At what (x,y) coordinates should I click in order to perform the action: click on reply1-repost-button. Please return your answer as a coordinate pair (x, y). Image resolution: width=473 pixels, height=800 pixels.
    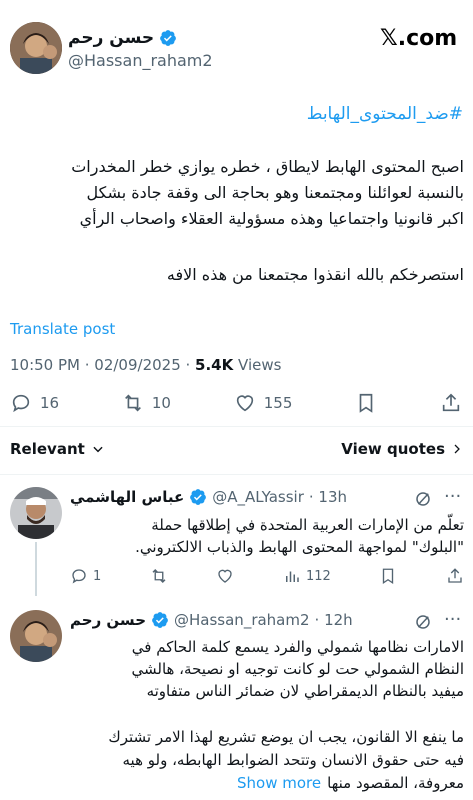
    Looking at the image, I should click on (159, 576).